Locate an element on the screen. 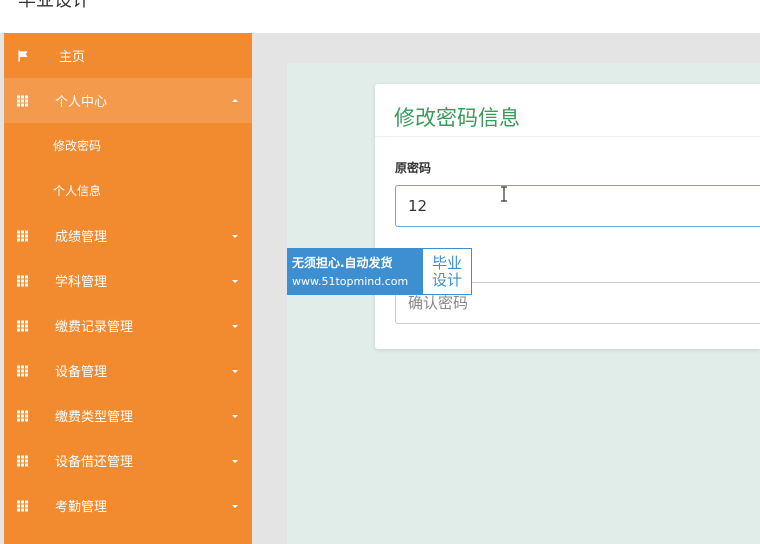  sidebar-item-subject-management: 学科管理 is located at coordinates (128, 280).